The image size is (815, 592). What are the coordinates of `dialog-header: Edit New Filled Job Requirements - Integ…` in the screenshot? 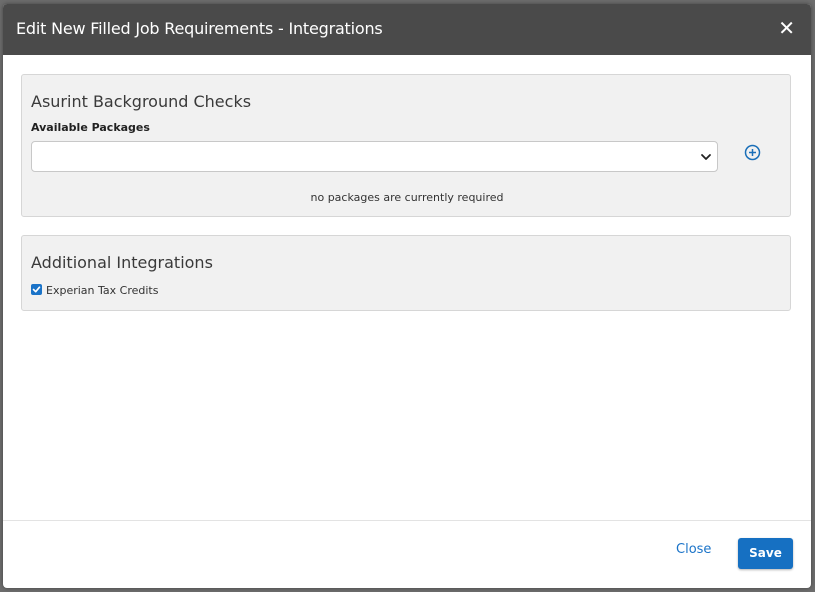 It's located at (407, 29).